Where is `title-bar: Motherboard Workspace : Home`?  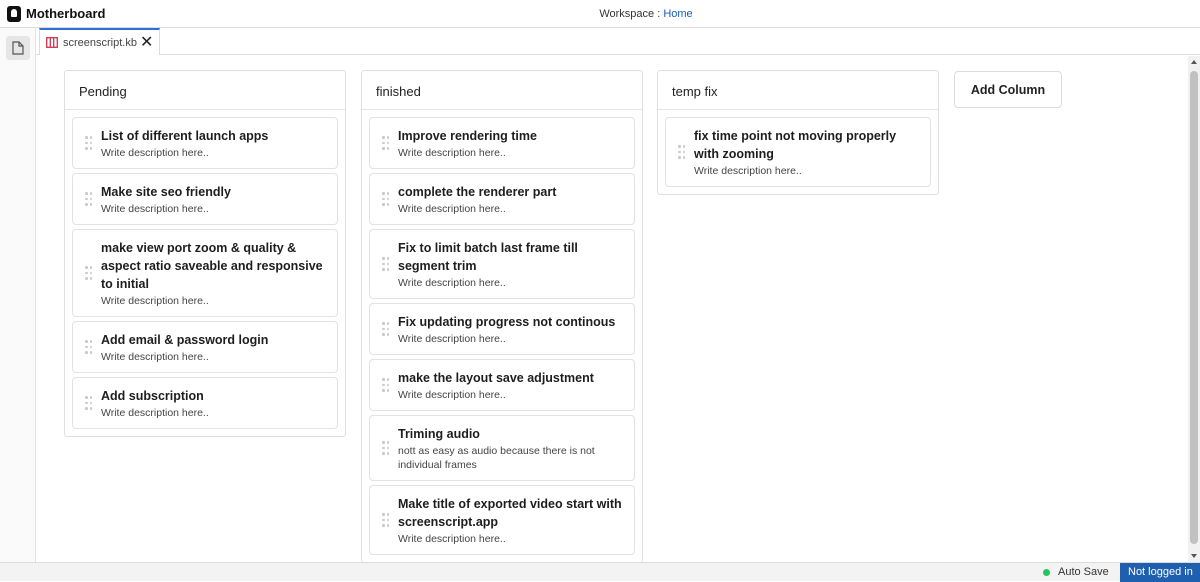
title-bar: Motherboard Workspace : Home is located at coordinates (600, 14).